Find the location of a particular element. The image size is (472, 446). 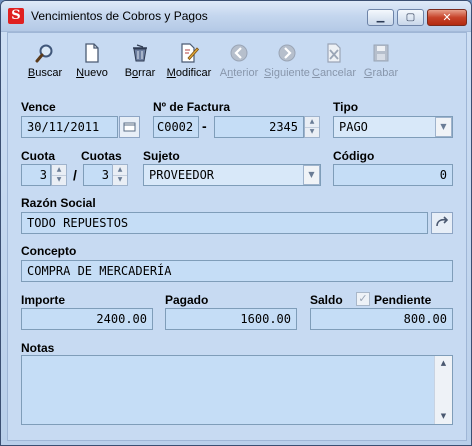

pendiente-label: Pendiente is located at coordinates (403, 300).